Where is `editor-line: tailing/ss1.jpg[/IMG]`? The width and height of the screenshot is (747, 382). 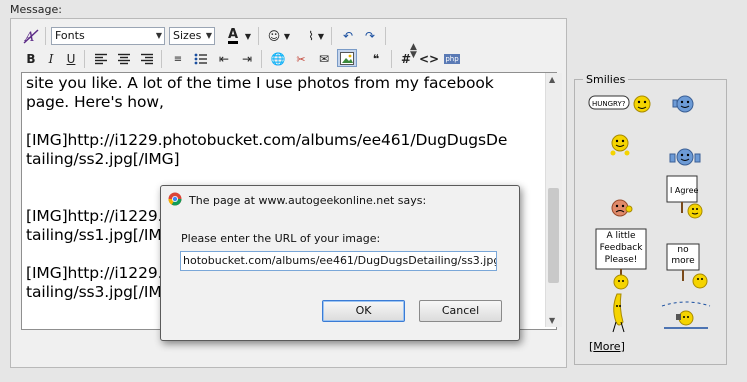
editor-line: tailing/ss1.jpg[/IMG] is located at coordinates (103, 235).